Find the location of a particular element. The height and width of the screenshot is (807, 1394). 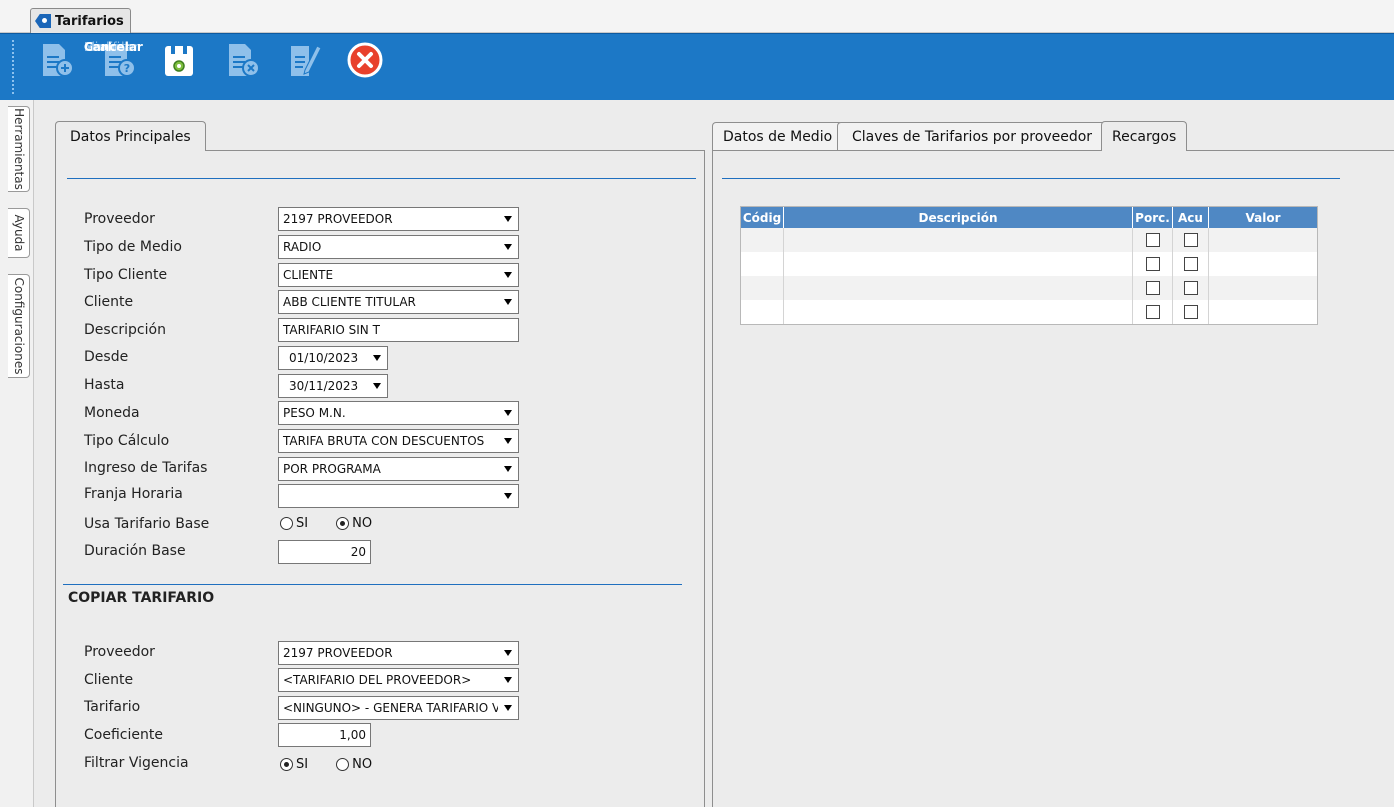

column-header-porc: Porc. is located at coordinates (1153, 217).